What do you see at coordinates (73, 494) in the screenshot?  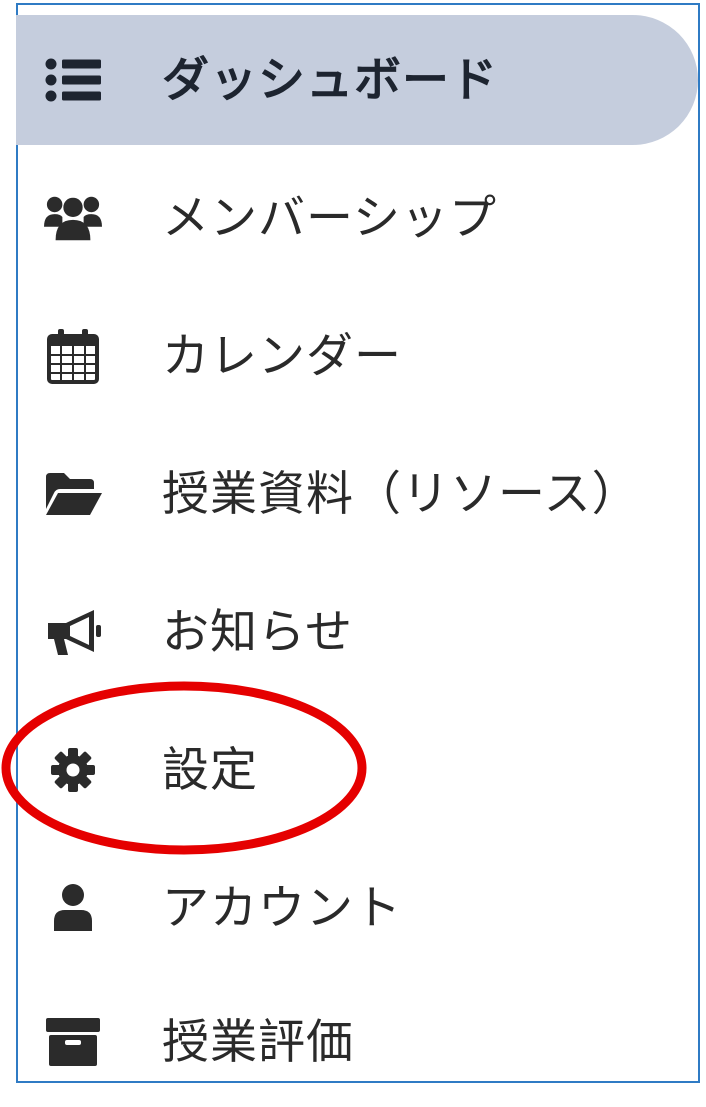 I see `folder-open-icon` at bounding box center [73, 494].